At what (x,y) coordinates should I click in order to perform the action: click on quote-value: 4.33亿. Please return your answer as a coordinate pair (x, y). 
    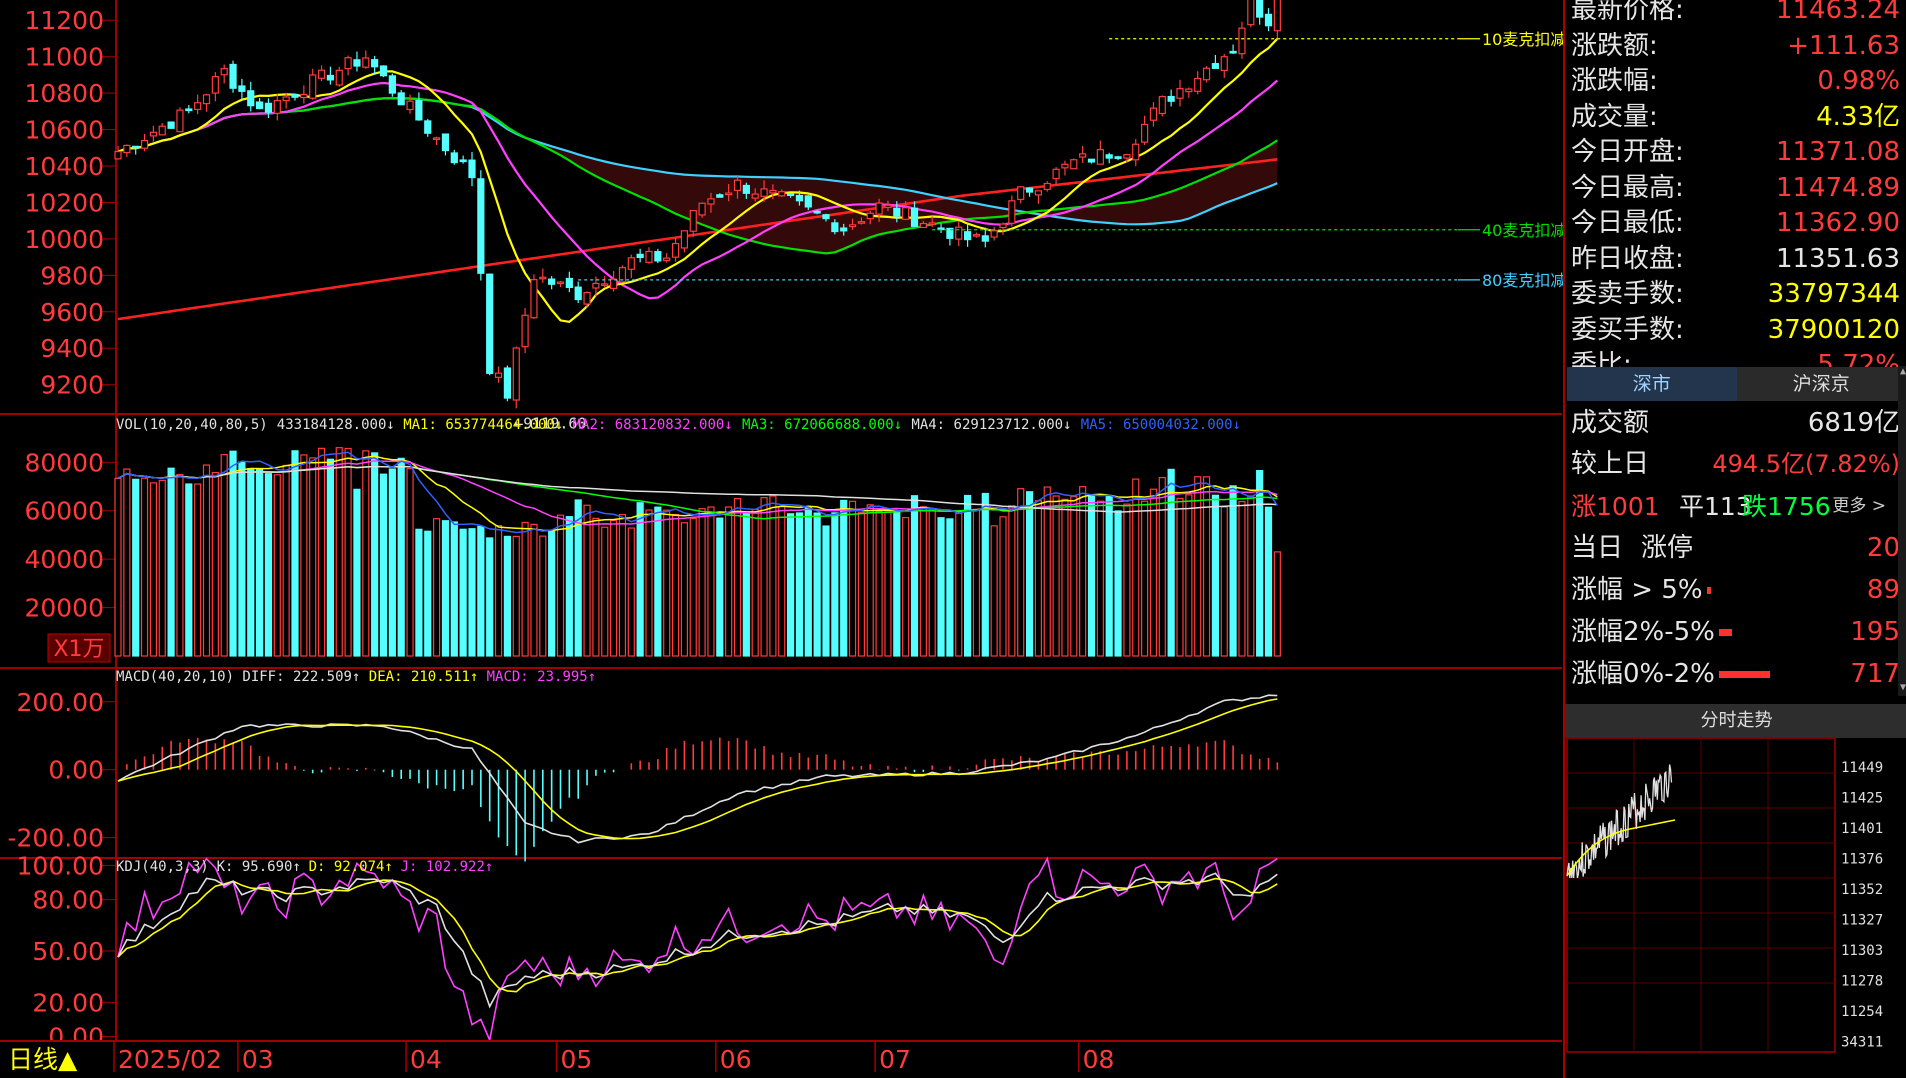
    Looking at the image, I should click on (1858, 116).